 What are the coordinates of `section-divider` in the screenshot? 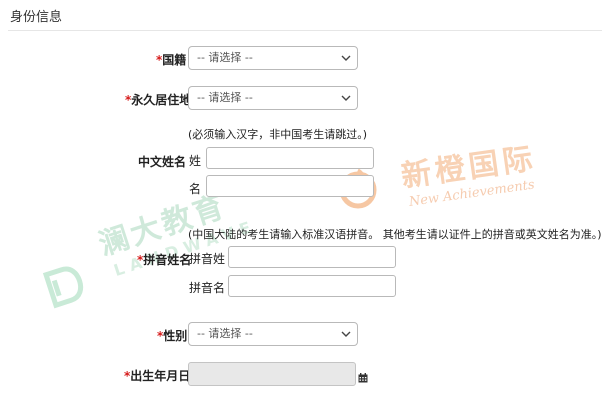 It's located at (305, 30).